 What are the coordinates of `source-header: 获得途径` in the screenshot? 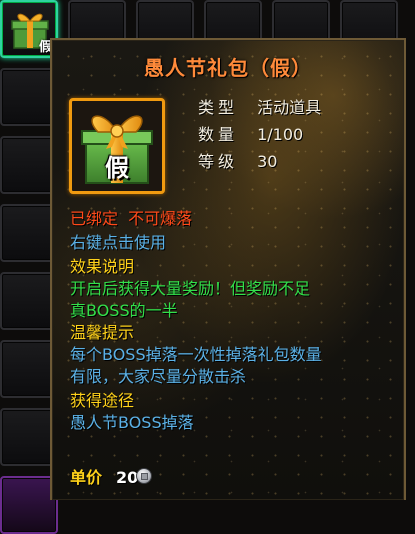 It's located at (102, 400).